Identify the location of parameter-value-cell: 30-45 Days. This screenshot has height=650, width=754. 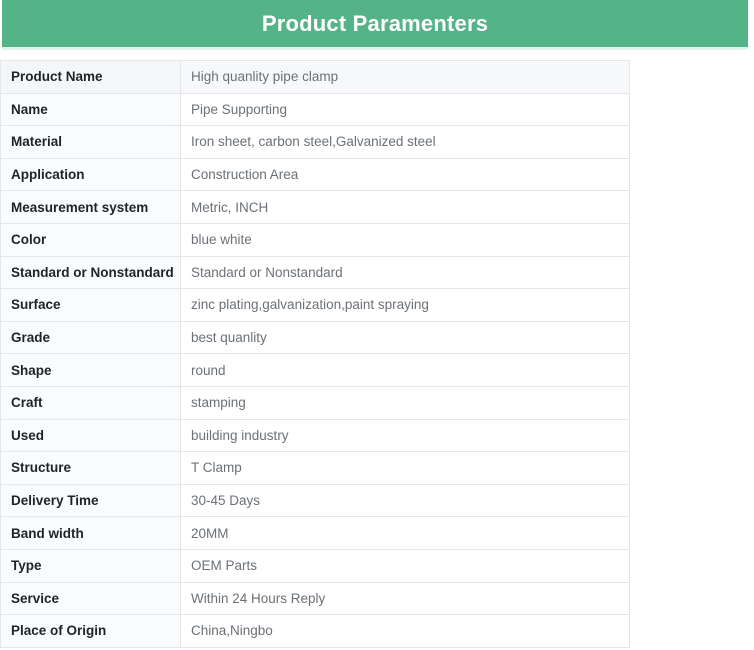
(405, 500).